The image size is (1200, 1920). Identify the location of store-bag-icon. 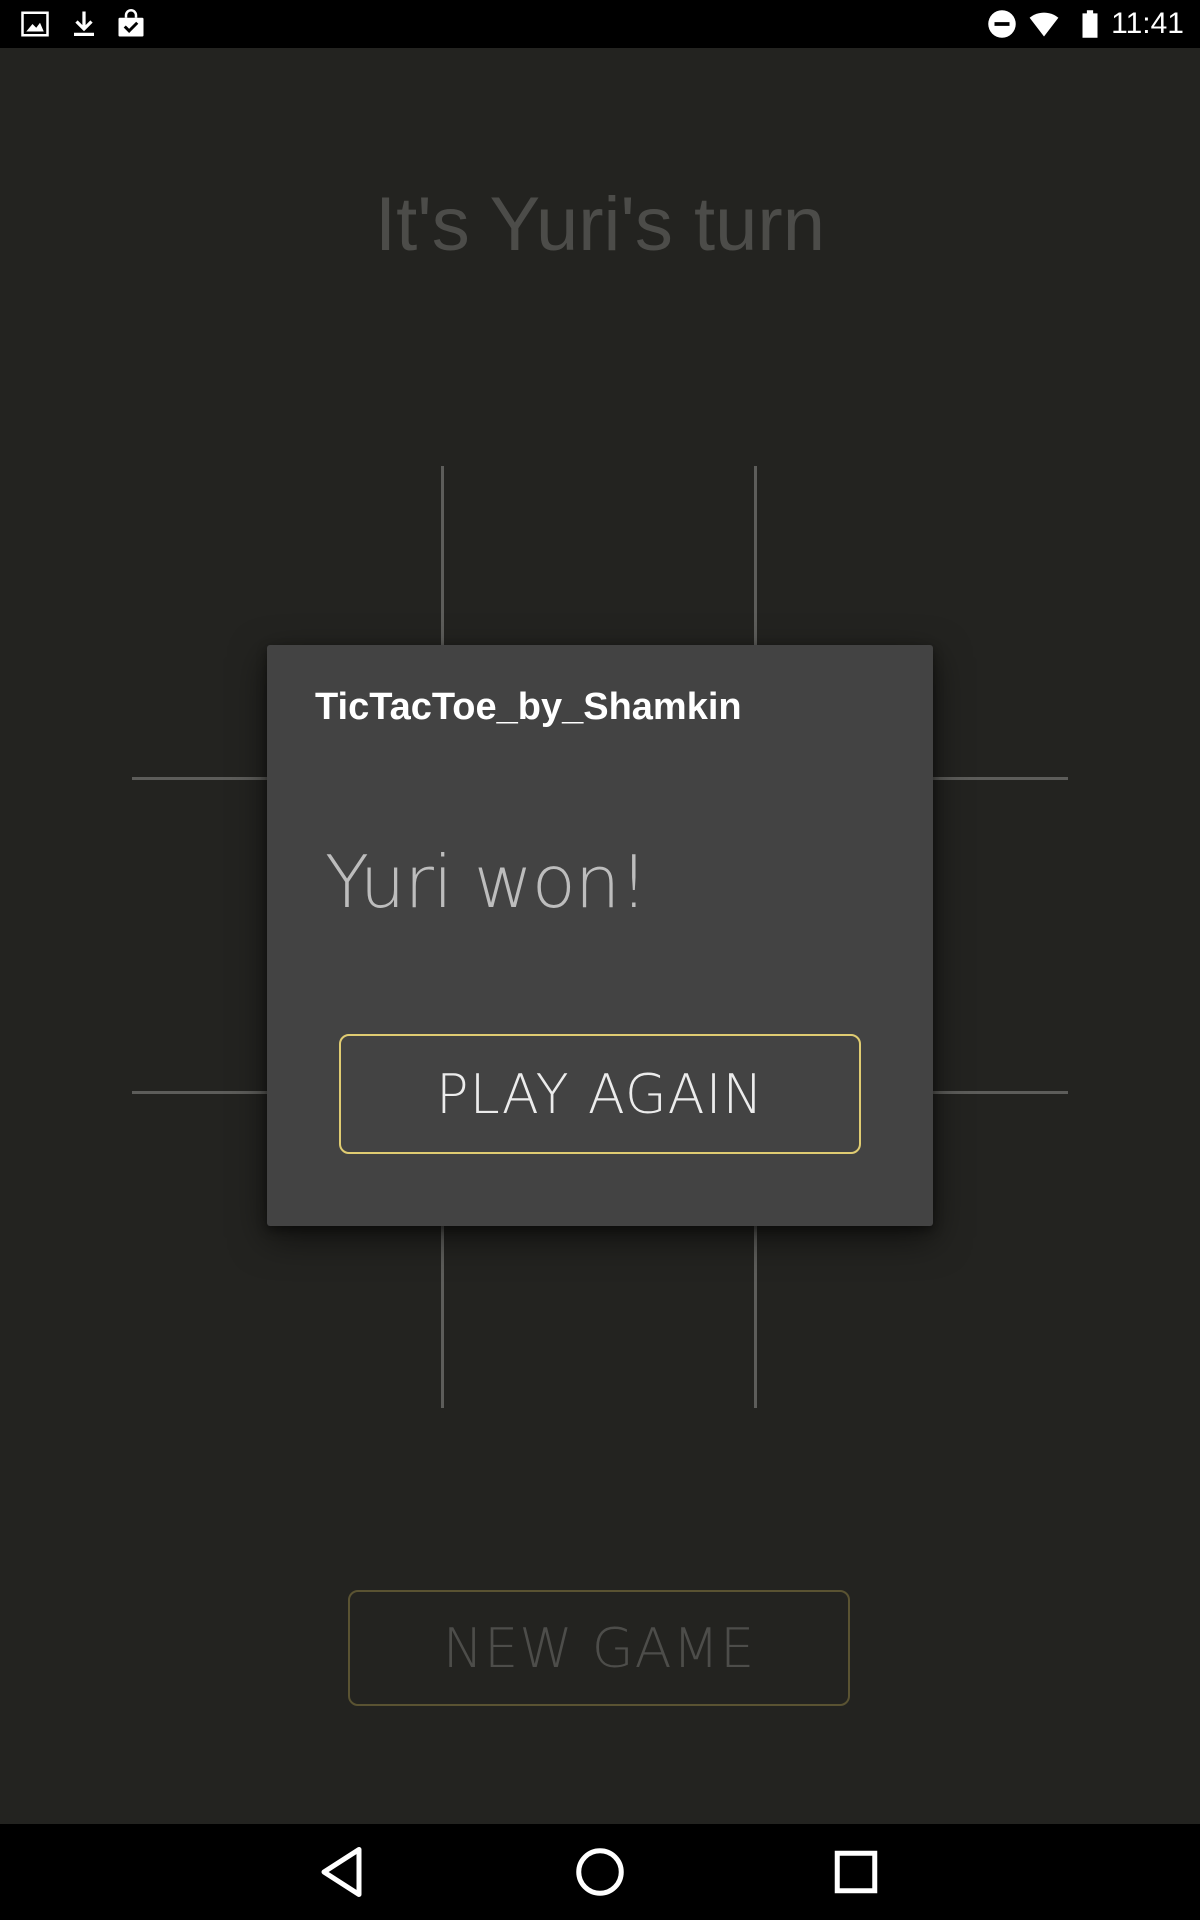
(131, 23).